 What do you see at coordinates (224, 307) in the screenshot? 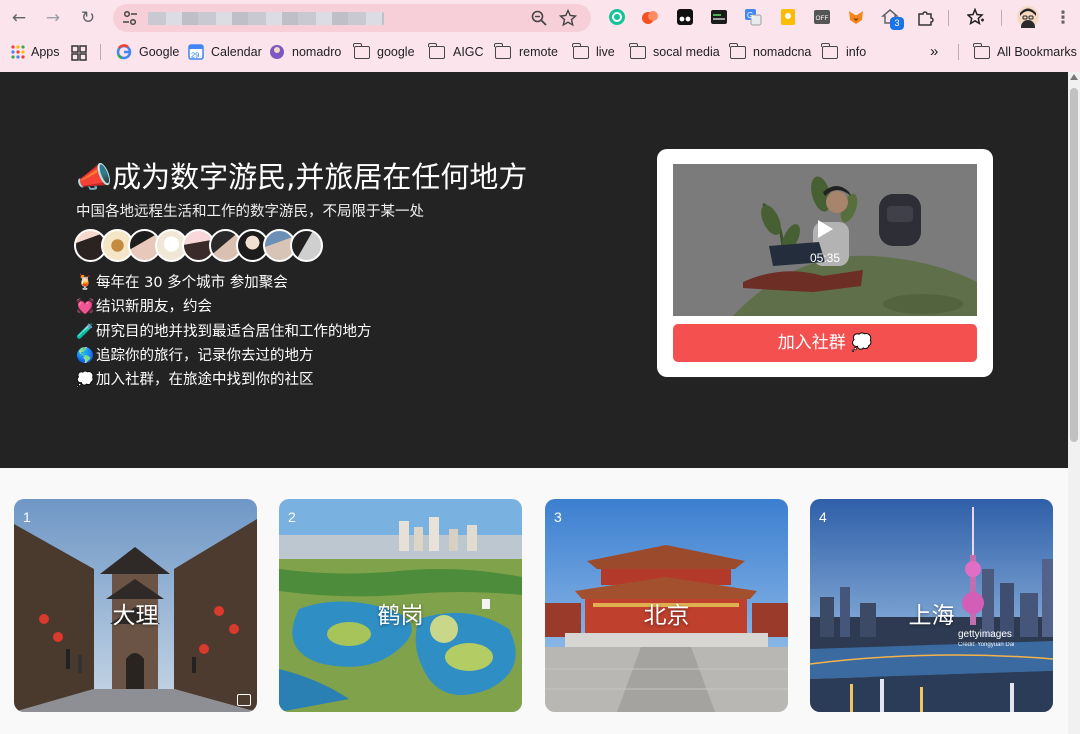
I see `feature-item: 💓 结识新朋友，约会` at bounding box center [224, 307].